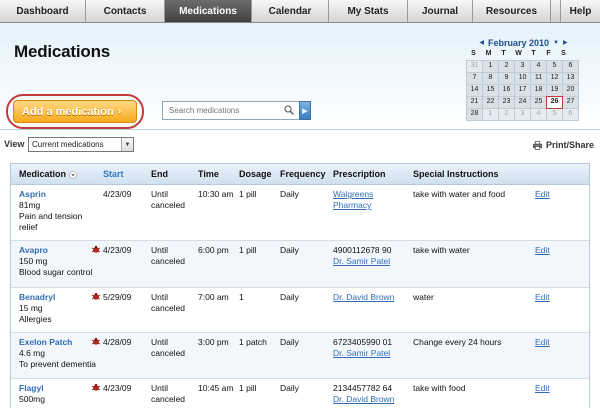 The image size is (600, 408). What do you see at coordinates (538, 102) in the screenshot?
I see `calendar-day: 25` at bounding box center [538, 102].